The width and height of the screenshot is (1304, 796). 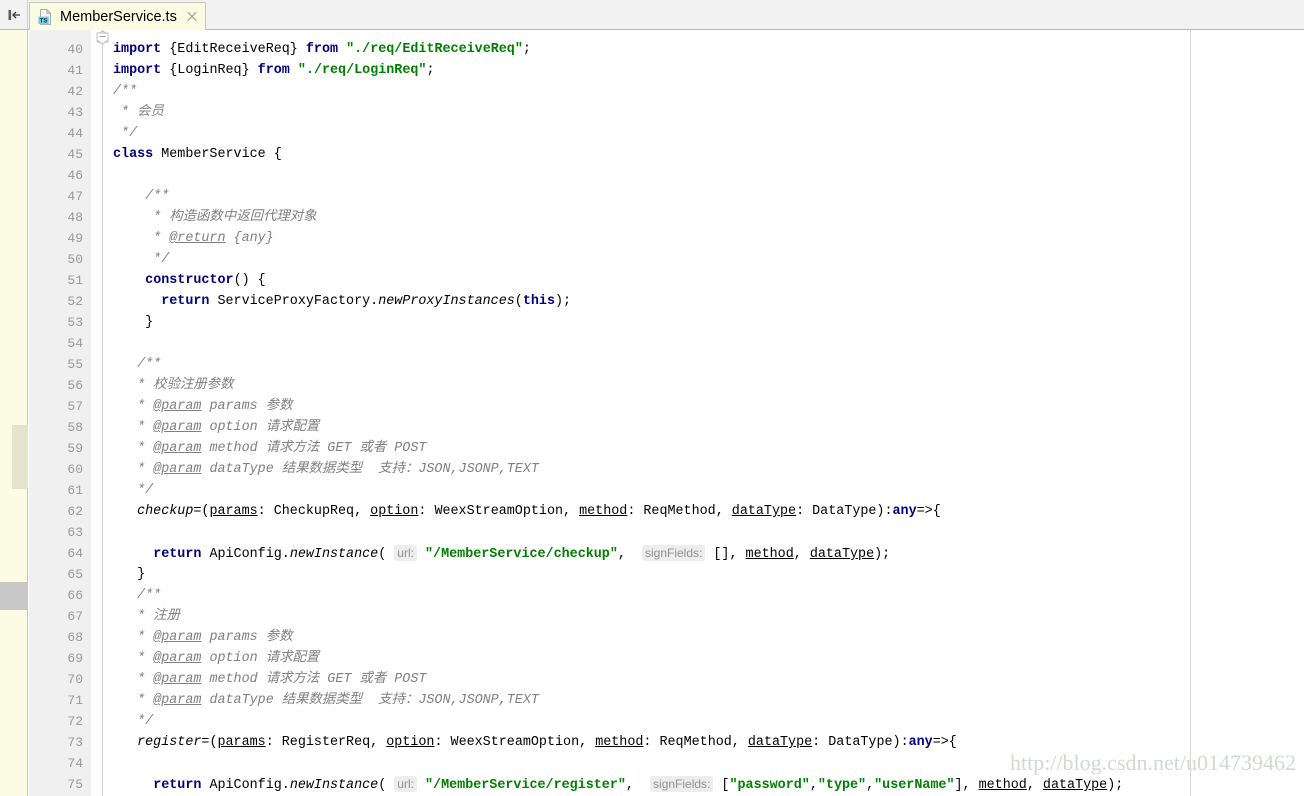 What do you see at coordinates (14, 14) in the screenshot?
I see `collapse-sidebar-button` at bounding box center [14, 14].